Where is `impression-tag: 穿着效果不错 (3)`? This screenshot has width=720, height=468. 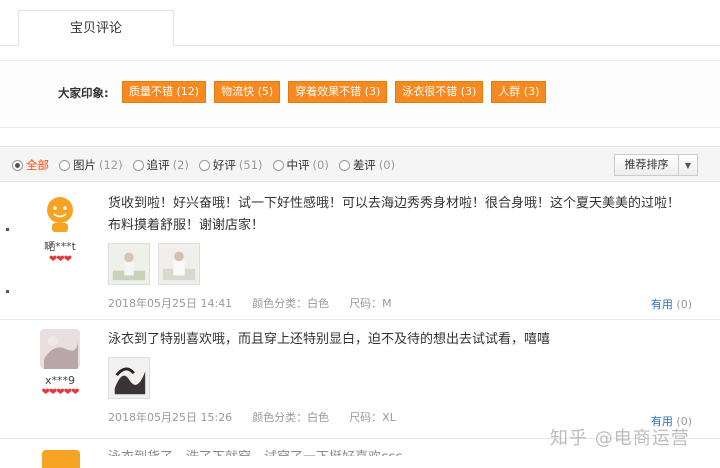 impression-tag: 穿着效果不错 (3) is located at coordinates (338, 92).